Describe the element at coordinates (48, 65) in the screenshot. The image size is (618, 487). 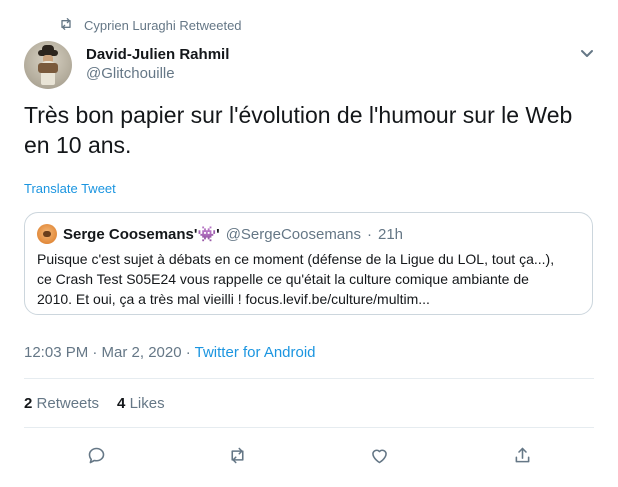
I see `author-avatar` at that location.